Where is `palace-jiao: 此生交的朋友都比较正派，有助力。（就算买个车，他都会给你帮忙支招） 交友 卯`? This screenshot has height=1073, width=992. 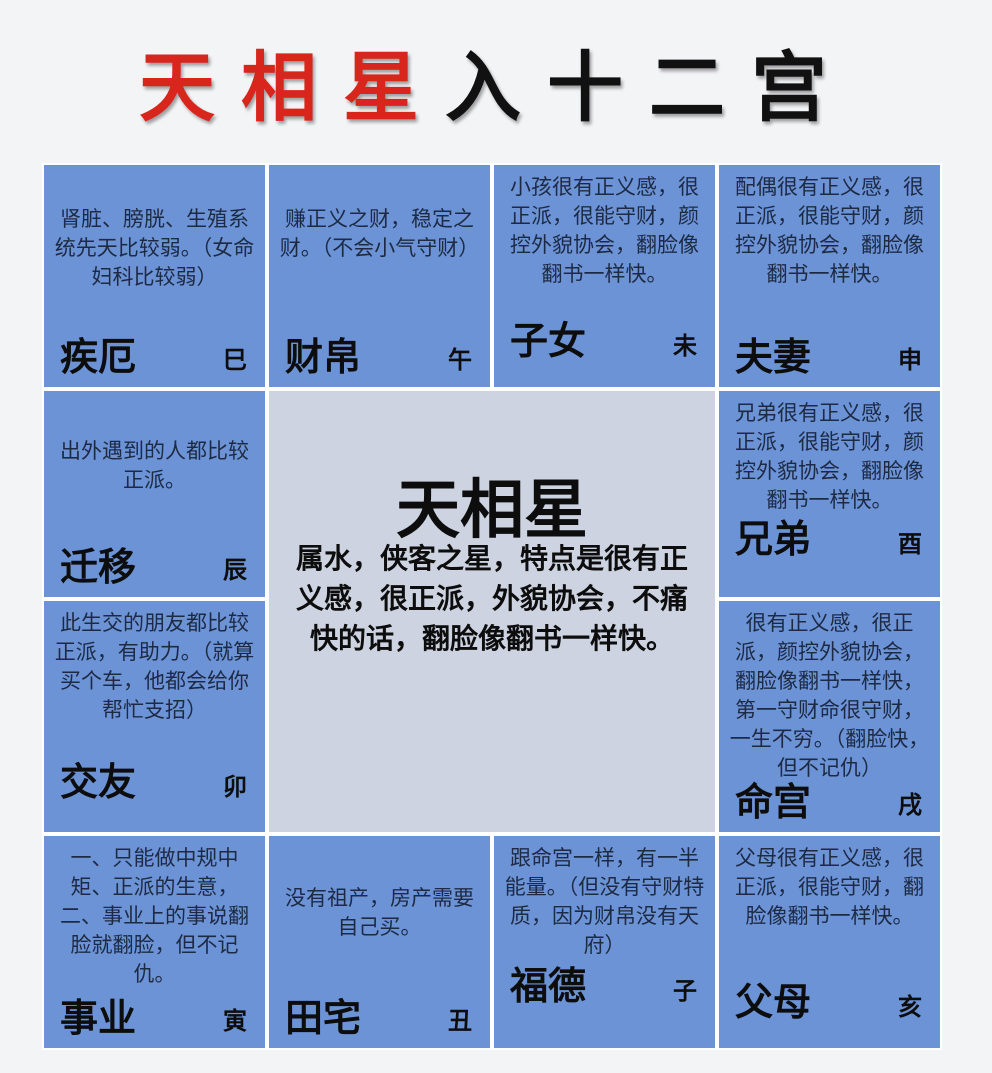 palace-jiao: 此生交的朋友都比较正派，有助力。（就算买个车，他都会给你帮忙支招） 交友 卯 is located at coordinates (154, 716).